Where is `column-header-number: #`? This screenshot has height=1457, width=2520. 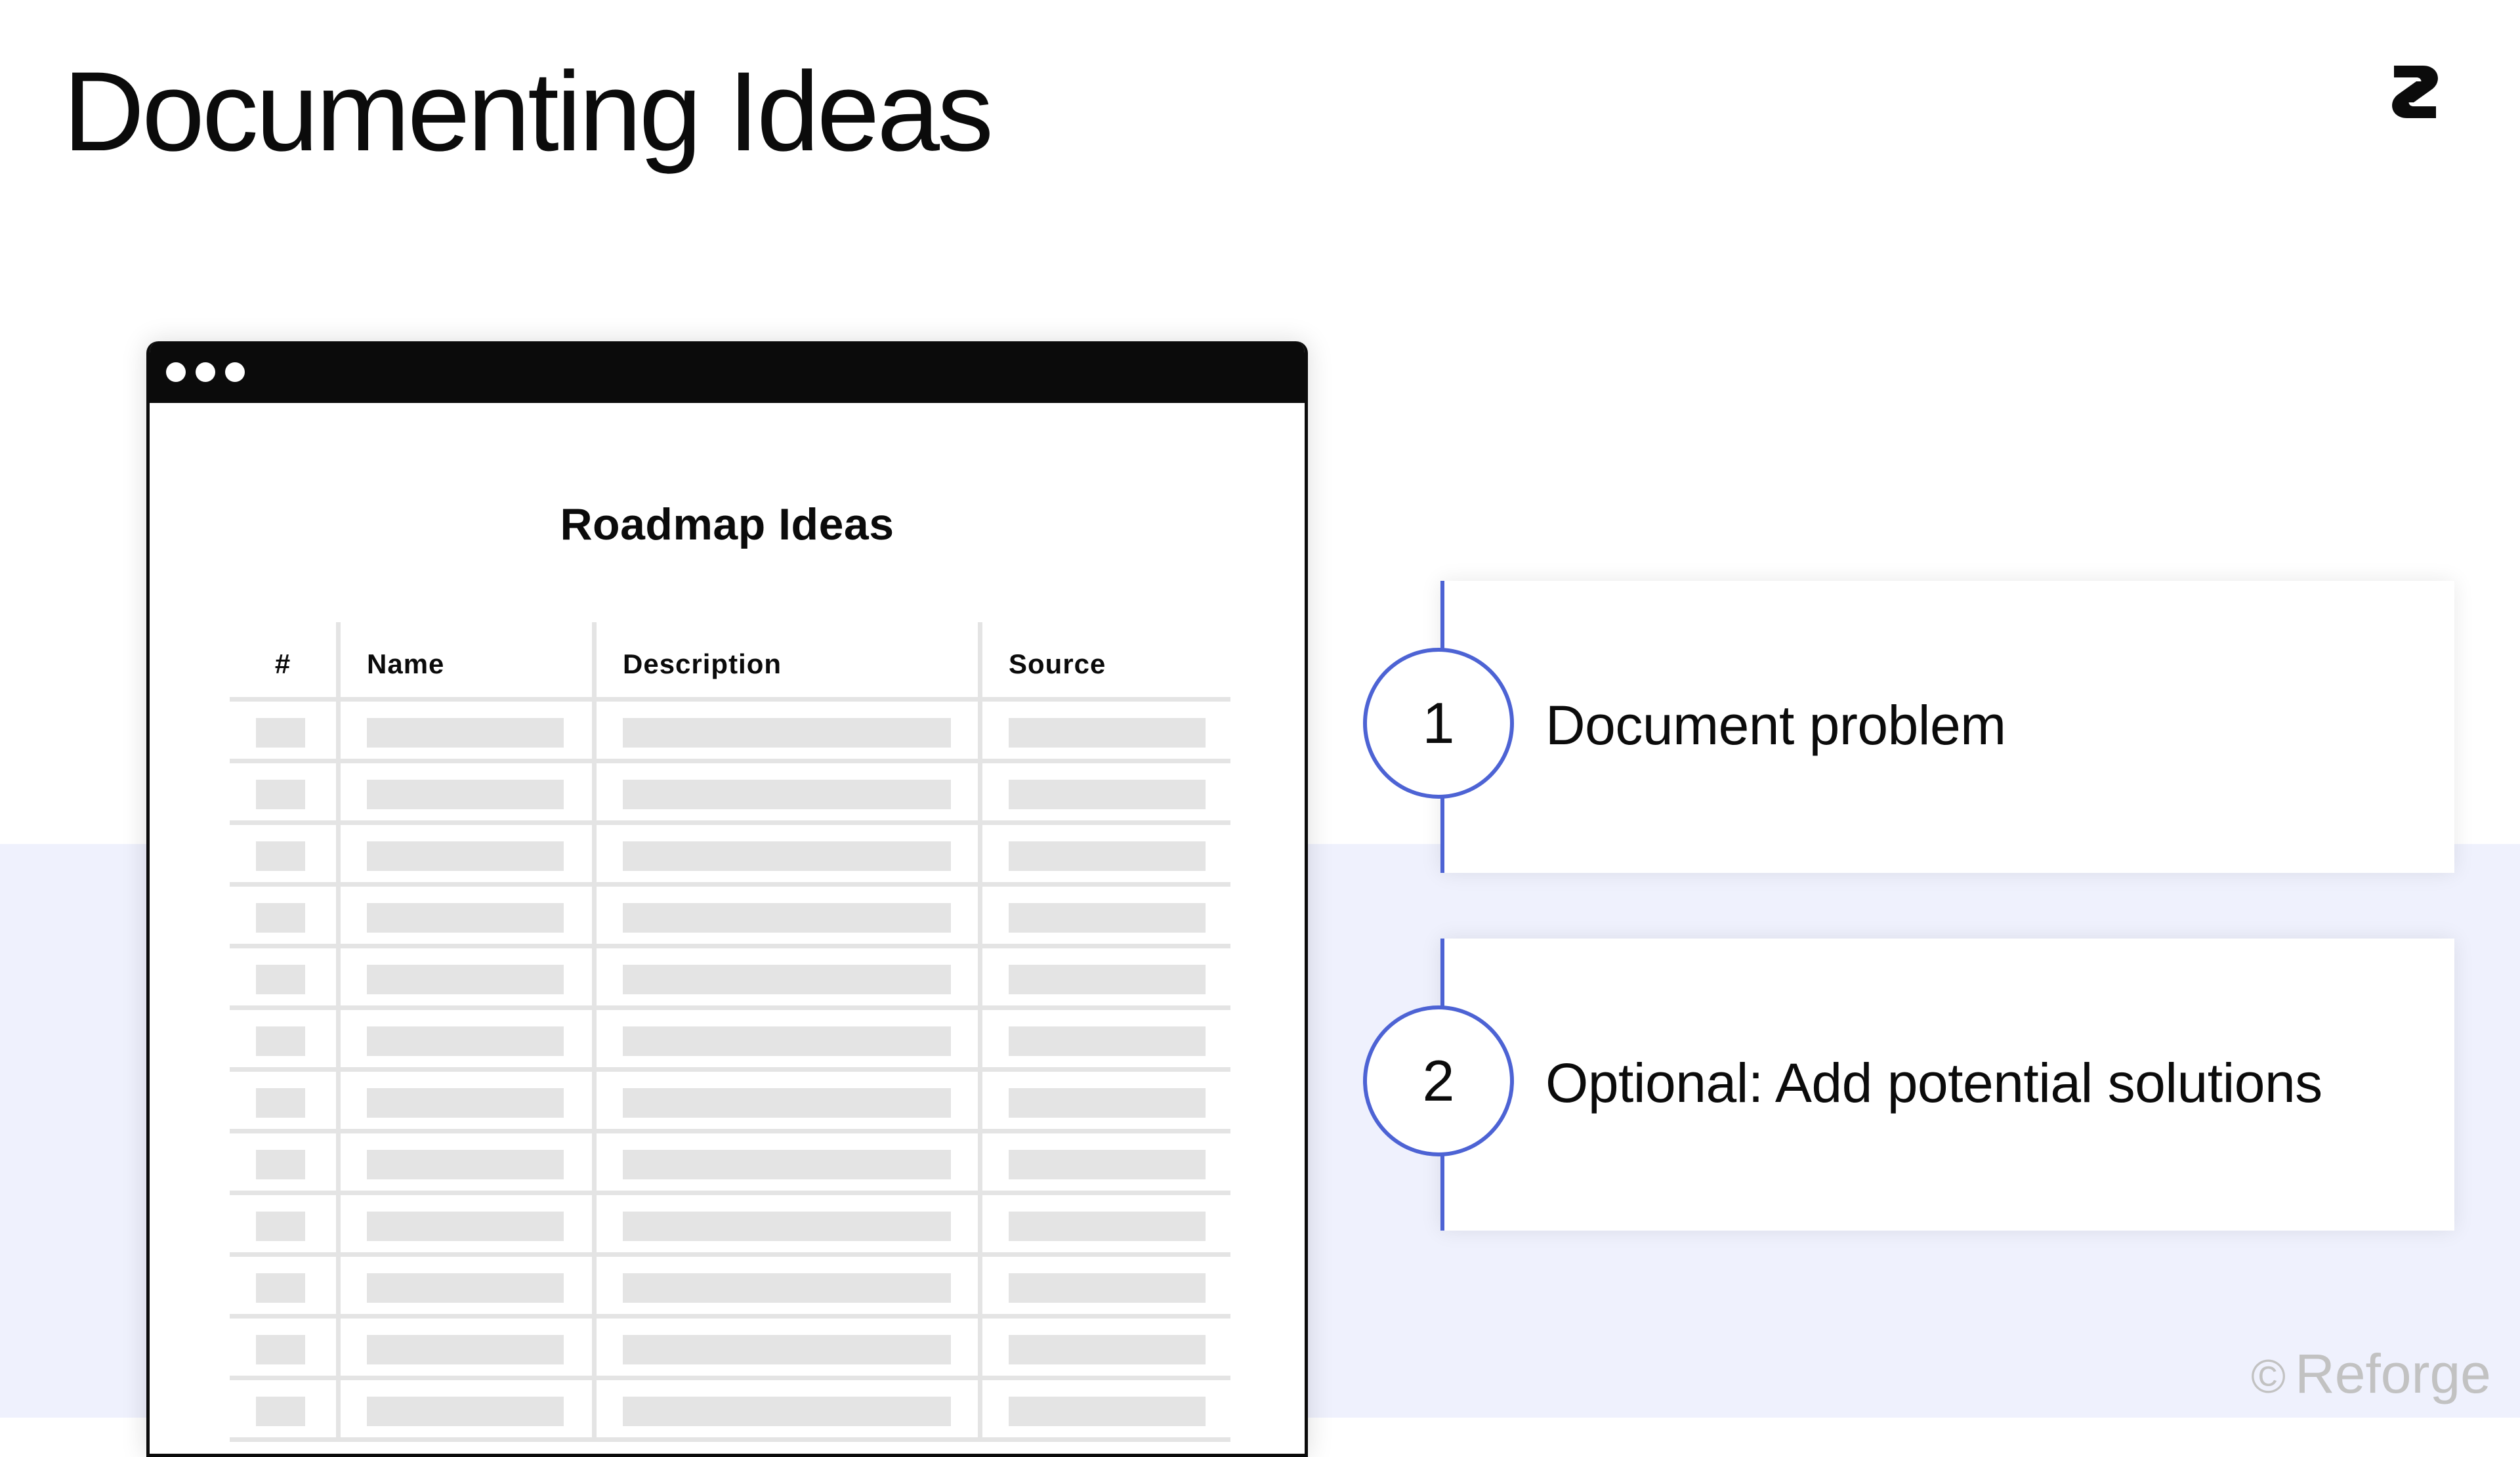 column-header-number: # is located at coordinates (282, 663).